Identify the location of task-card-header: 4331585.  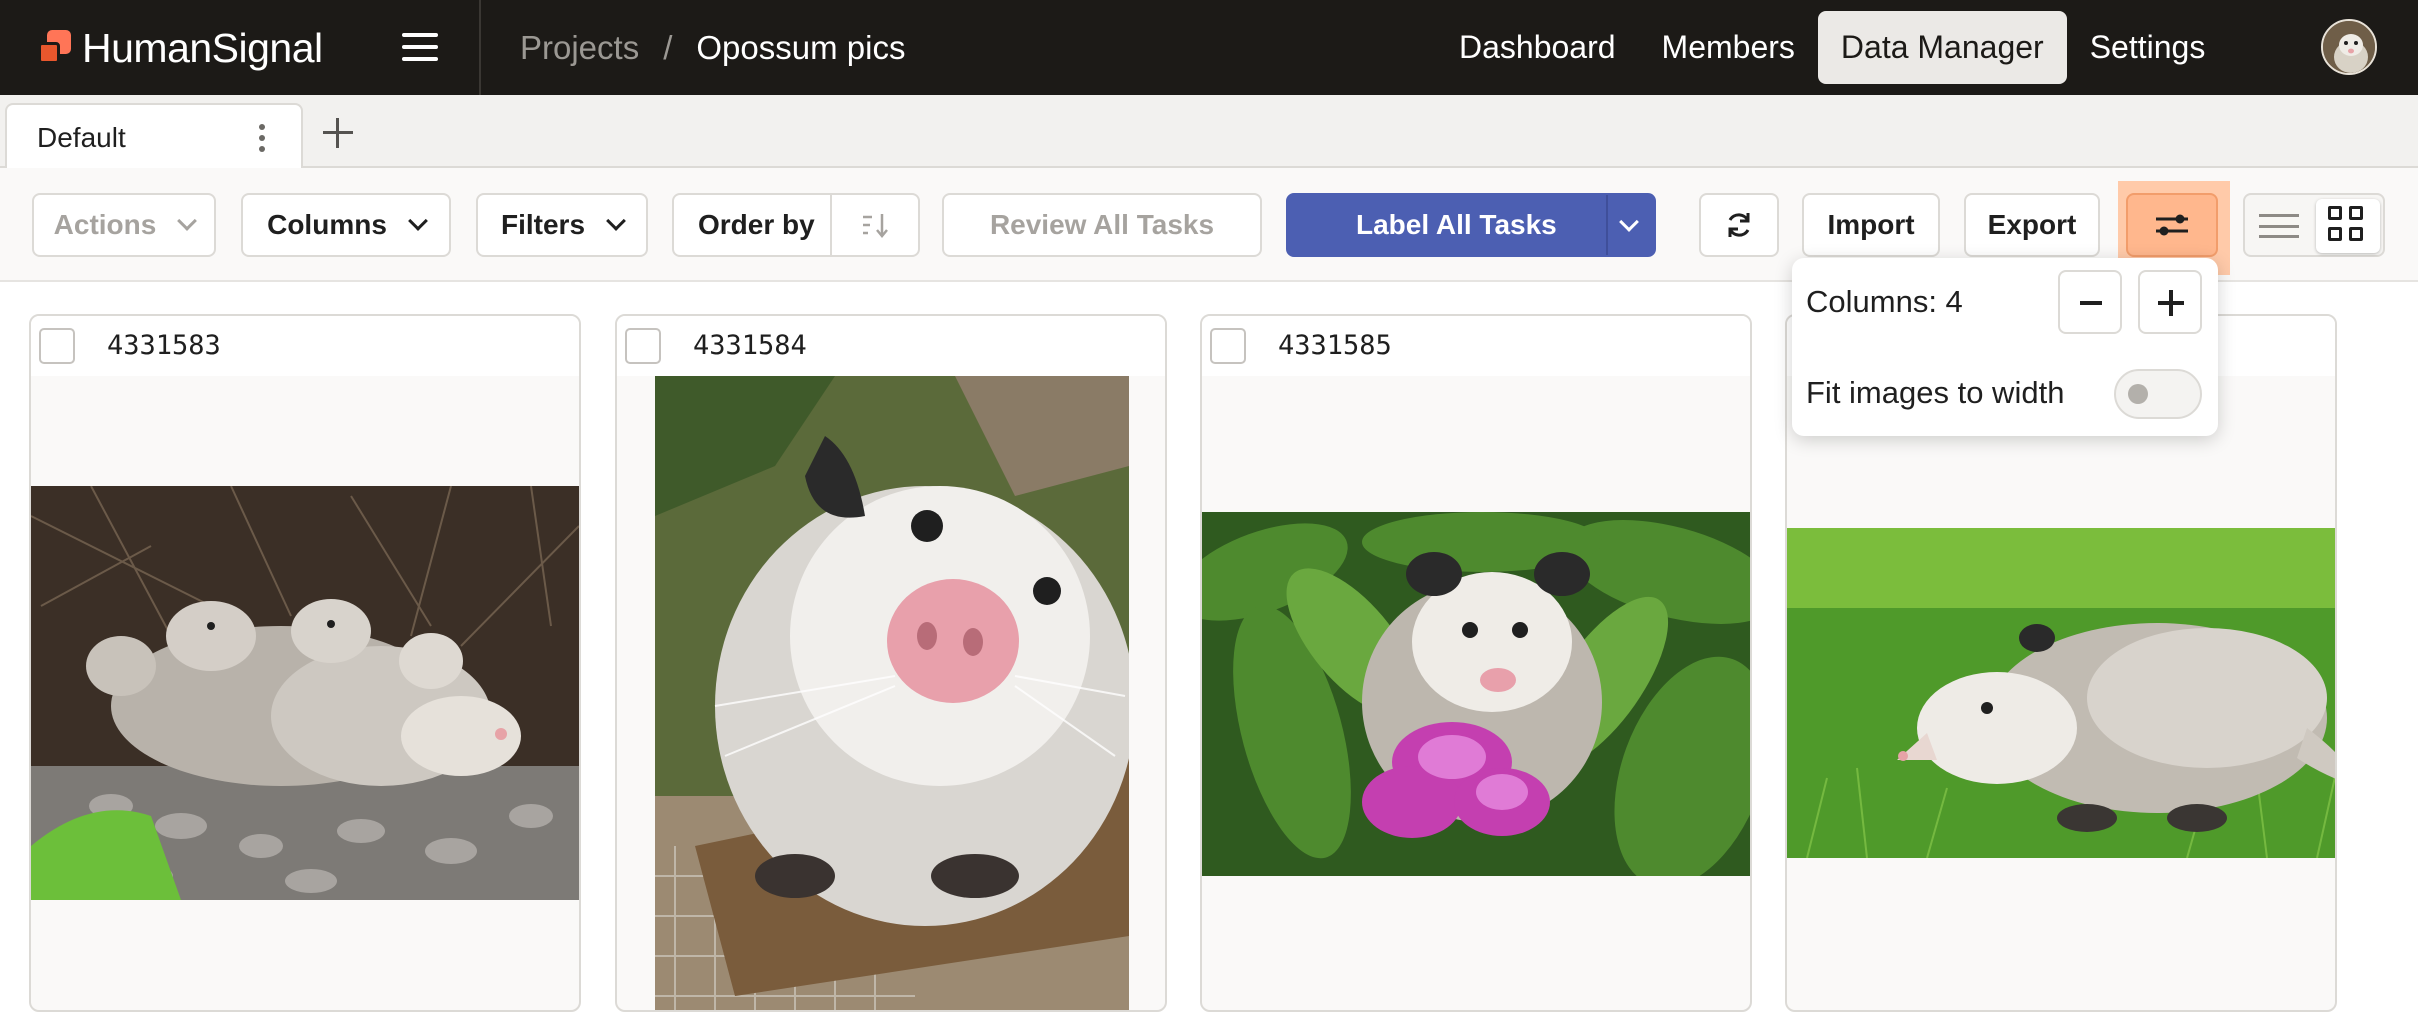
(1476, 346).